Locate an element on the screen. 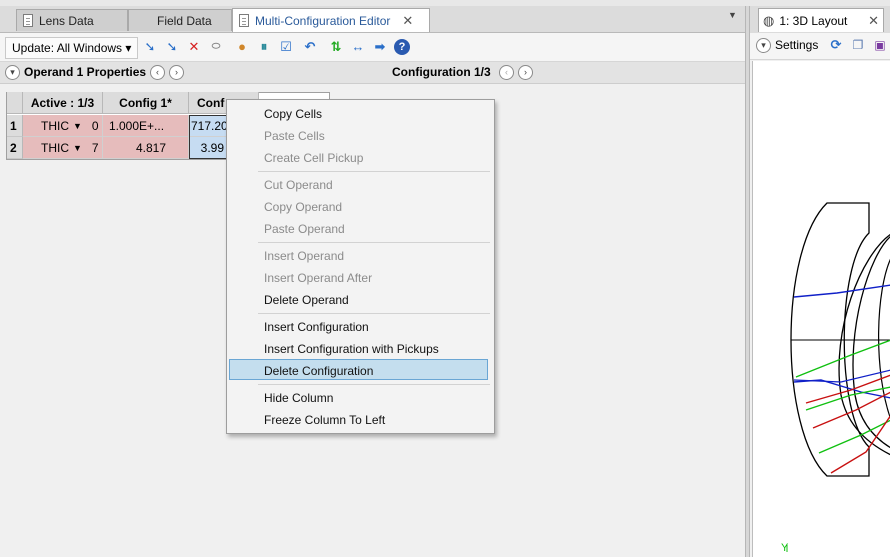 Image resolution: width=890 pixels, height=557 pixels. tab-label: Lens Data is located at coordinates (66, 20).